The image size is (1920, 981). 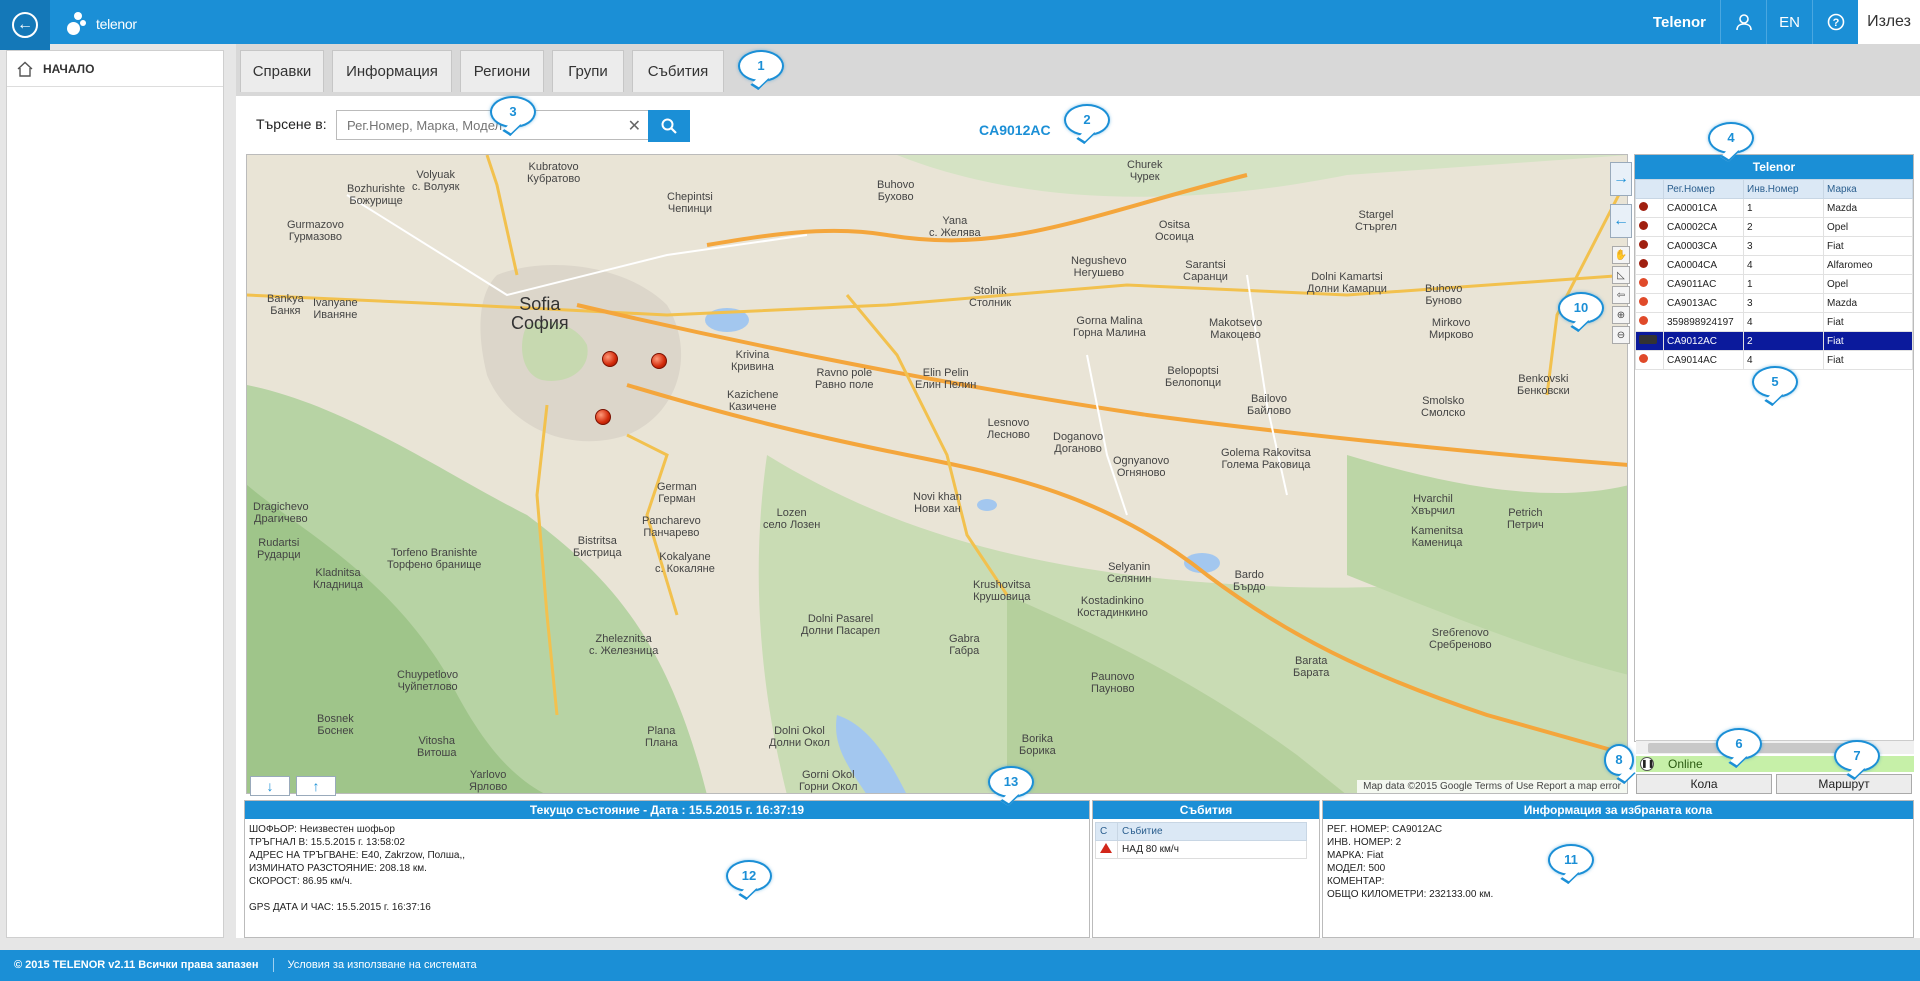 What do you see at coordinates (1783, 189) in the screenshot?
I see `column-header: Инв.Номер` at bounding box center [1783, 189].